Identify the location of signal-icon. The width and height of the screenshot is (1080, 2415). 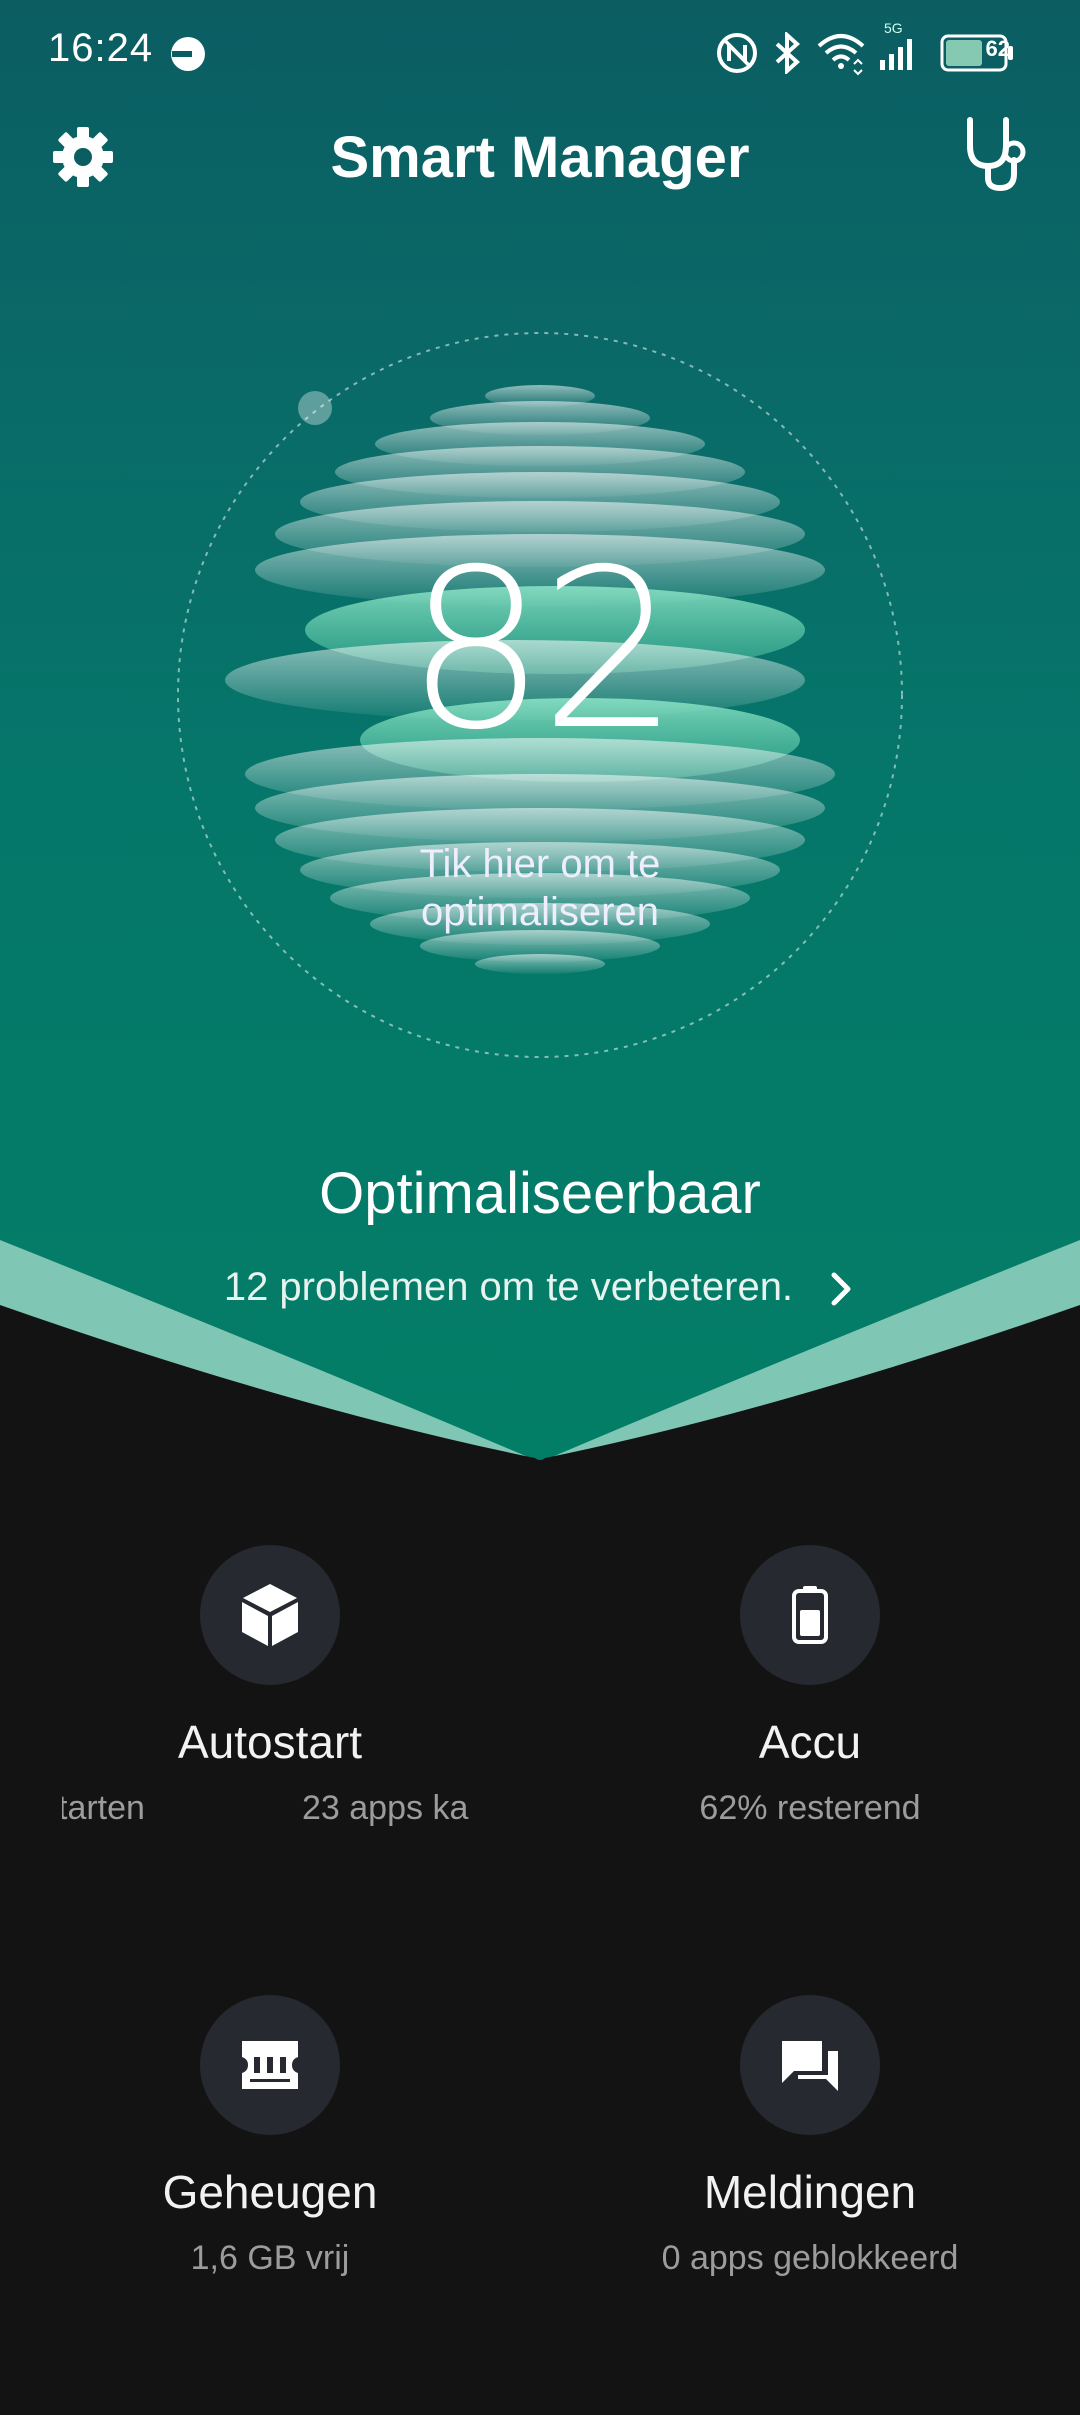
(896, 54).